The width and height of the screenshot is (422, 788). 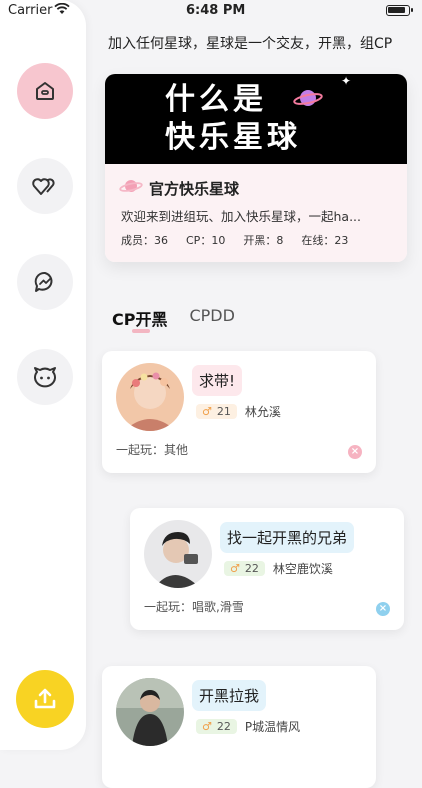 What do you see at coordinates (325, 240) in the screenshot?
I see `stat-online: 在线：23` at bounding box center [325, 240].